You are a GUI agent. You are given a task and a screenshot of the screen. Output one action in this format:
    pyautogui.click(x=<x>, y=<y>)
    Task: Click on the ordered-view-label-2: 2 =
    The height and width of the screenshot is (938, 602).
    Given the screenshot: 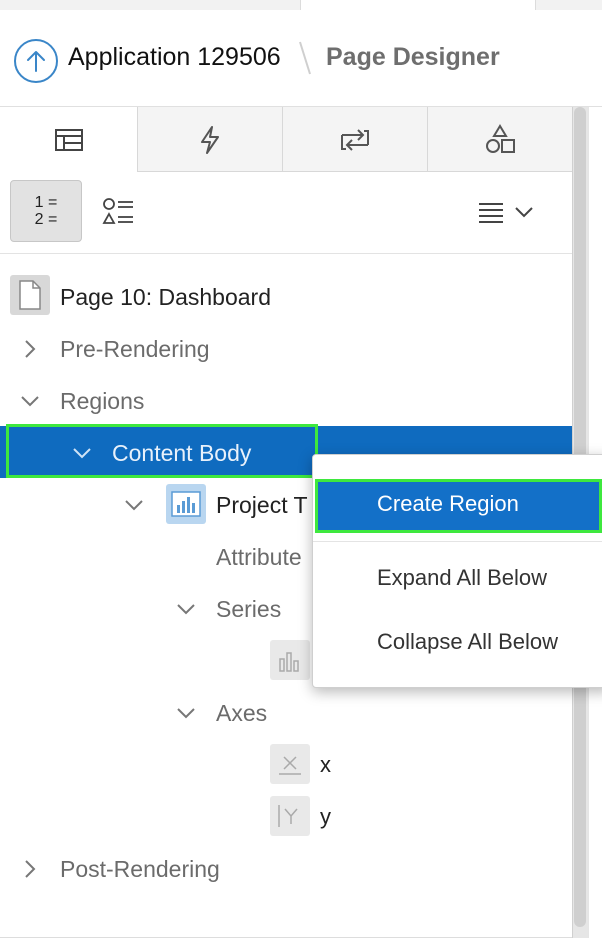 What is the action you would take?
    pyautogui.click(x=46, y=219)
    